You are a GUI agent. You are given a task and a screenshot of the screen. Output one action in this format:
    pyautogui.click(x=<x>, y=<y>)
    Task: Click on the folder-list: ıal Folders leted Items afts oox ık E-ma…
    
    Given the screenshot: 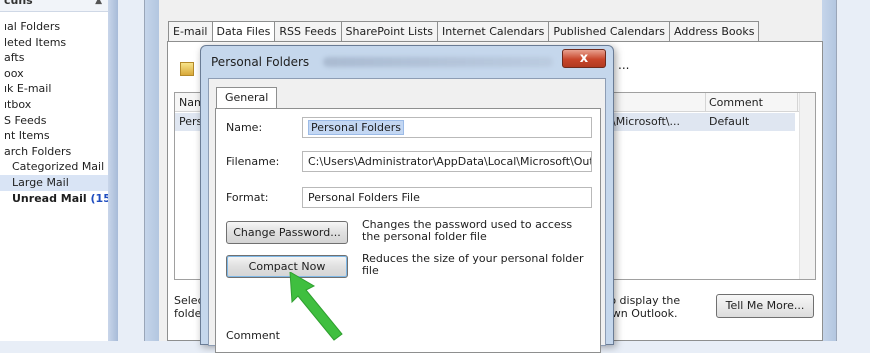 What is the action you would take?
    pyautogui.click(x=59, y=113)
    